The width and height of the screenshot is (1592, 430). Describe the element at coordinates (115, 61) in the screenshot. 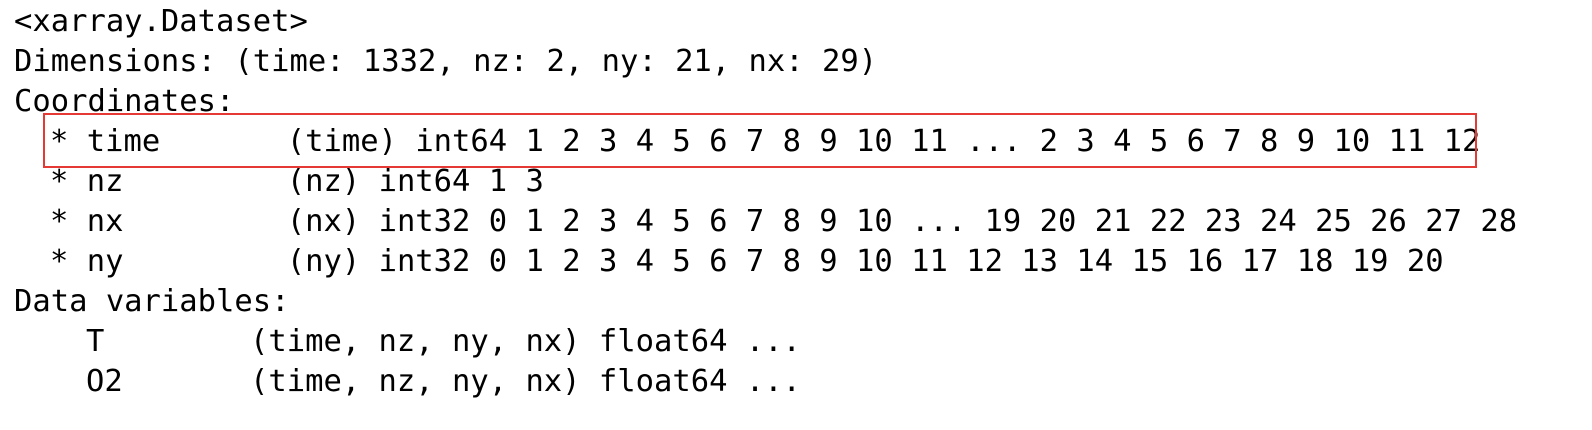

I see `dimensions-label: Dimensions:` at that location.